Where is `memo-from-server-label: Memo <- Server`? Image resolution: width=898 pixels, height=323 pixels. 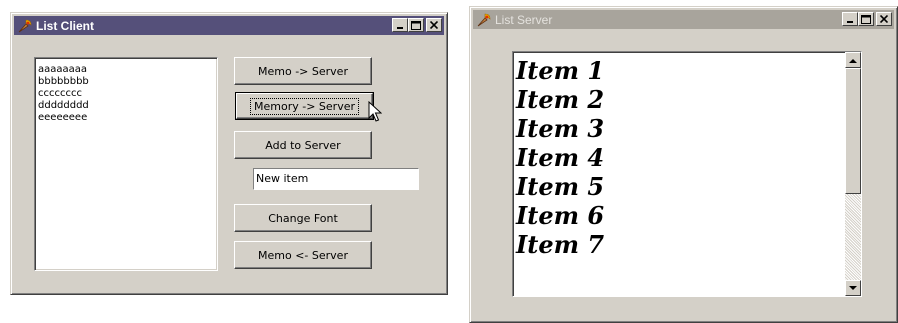
memo-from-server-label: Memo <- Server is located at coordinates (303, 255).